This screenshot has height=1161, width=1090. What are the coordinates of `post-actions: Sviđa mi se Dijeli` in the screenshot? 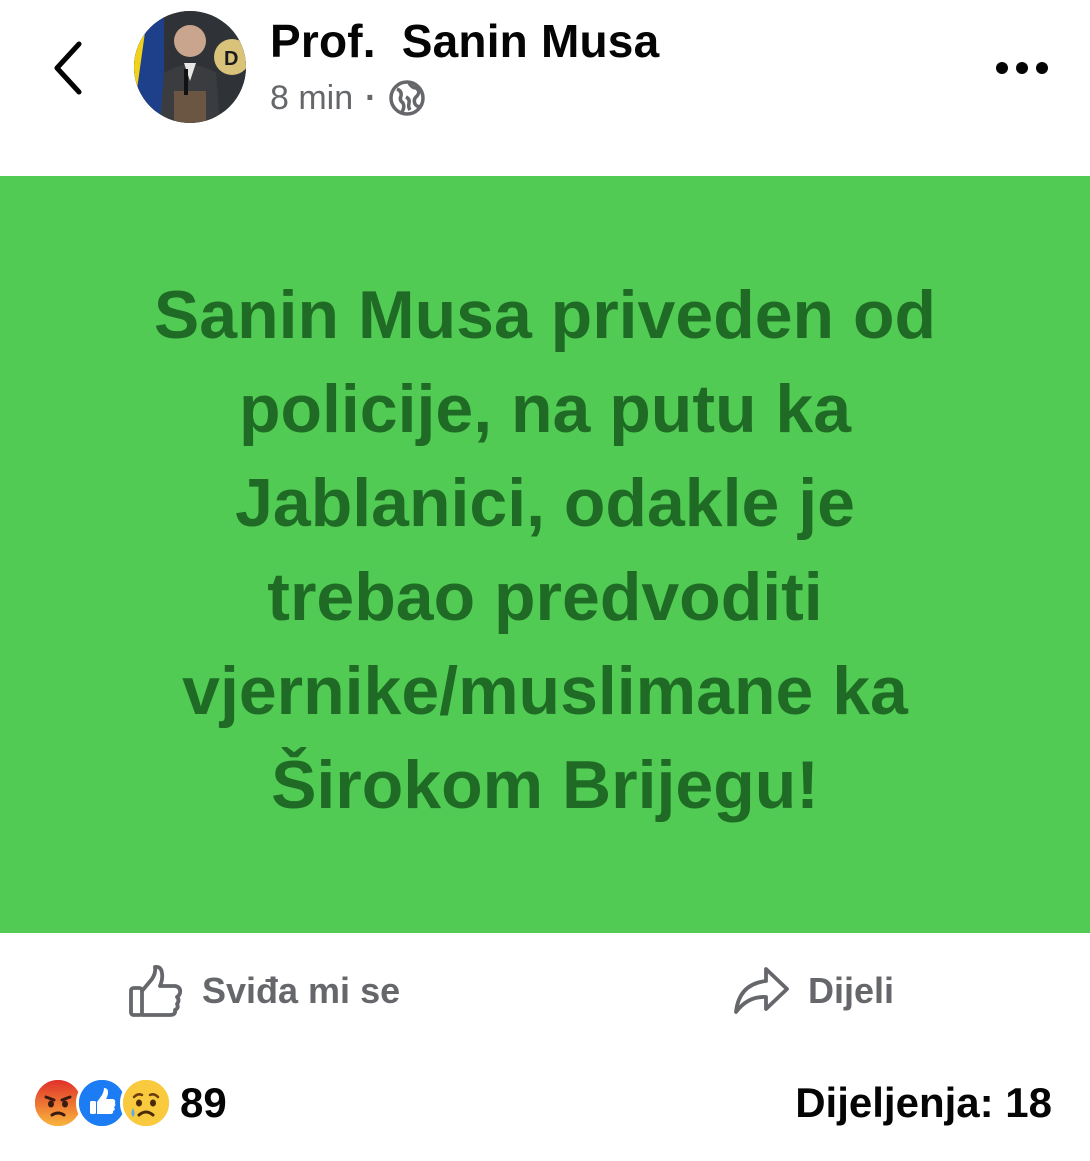 It's located at (545, 992).